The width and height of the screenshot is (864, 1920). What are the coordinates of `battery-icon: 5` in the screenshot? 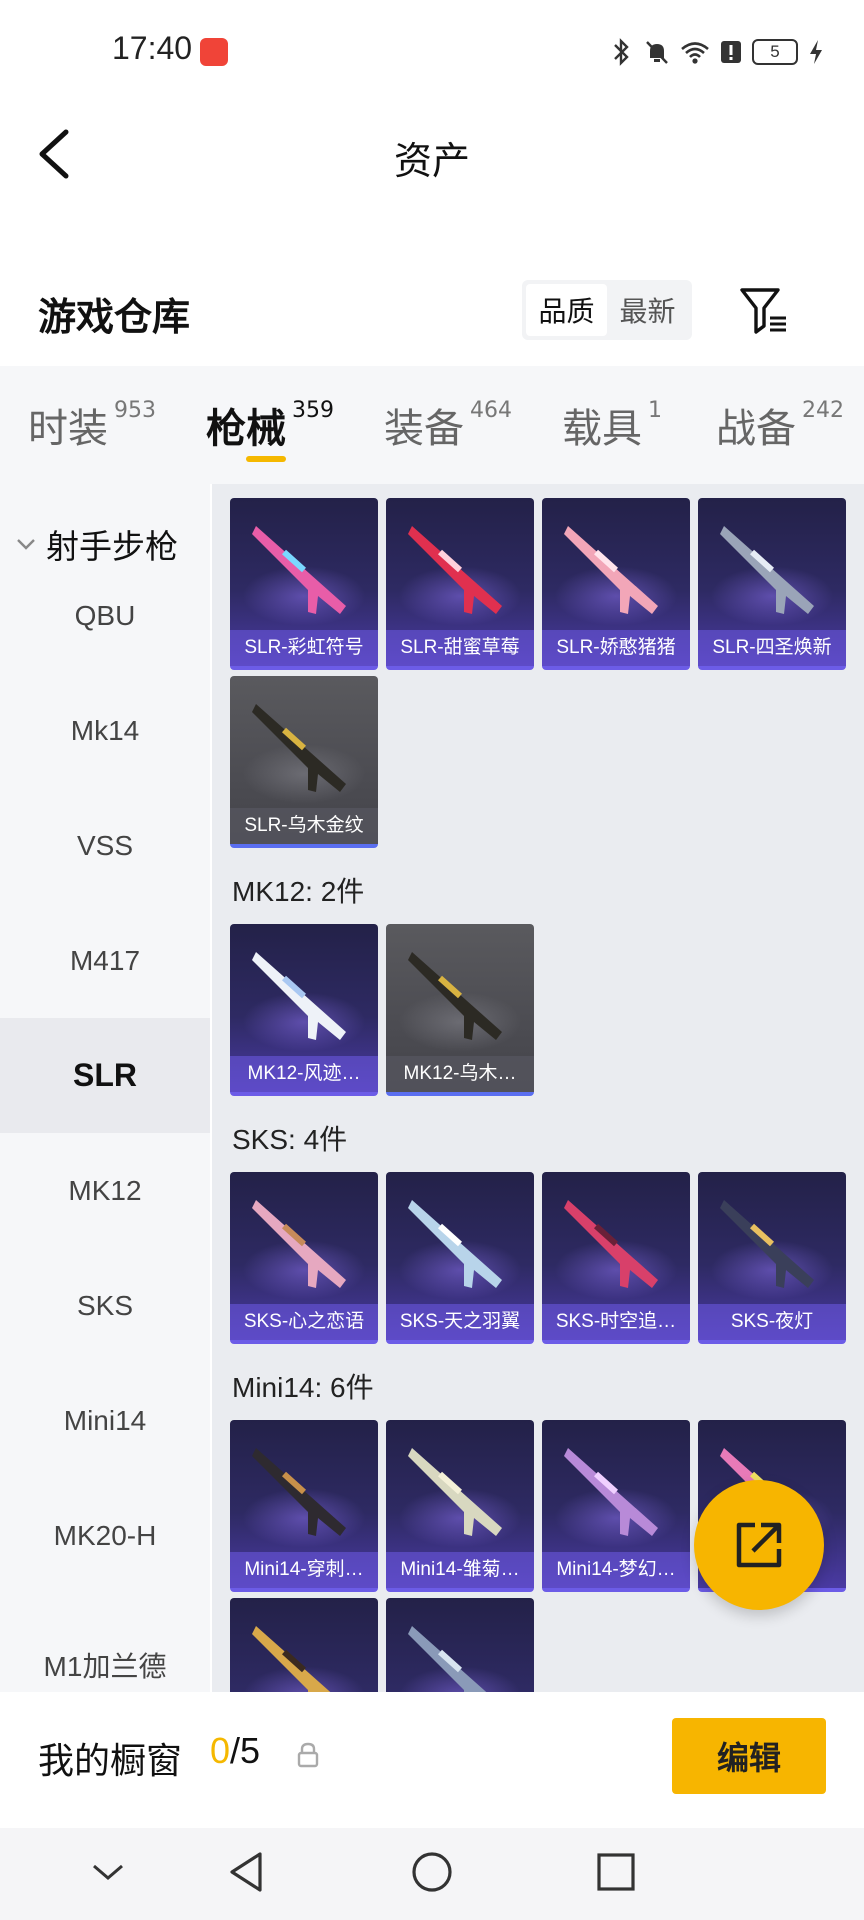 It's located at (775, 52).